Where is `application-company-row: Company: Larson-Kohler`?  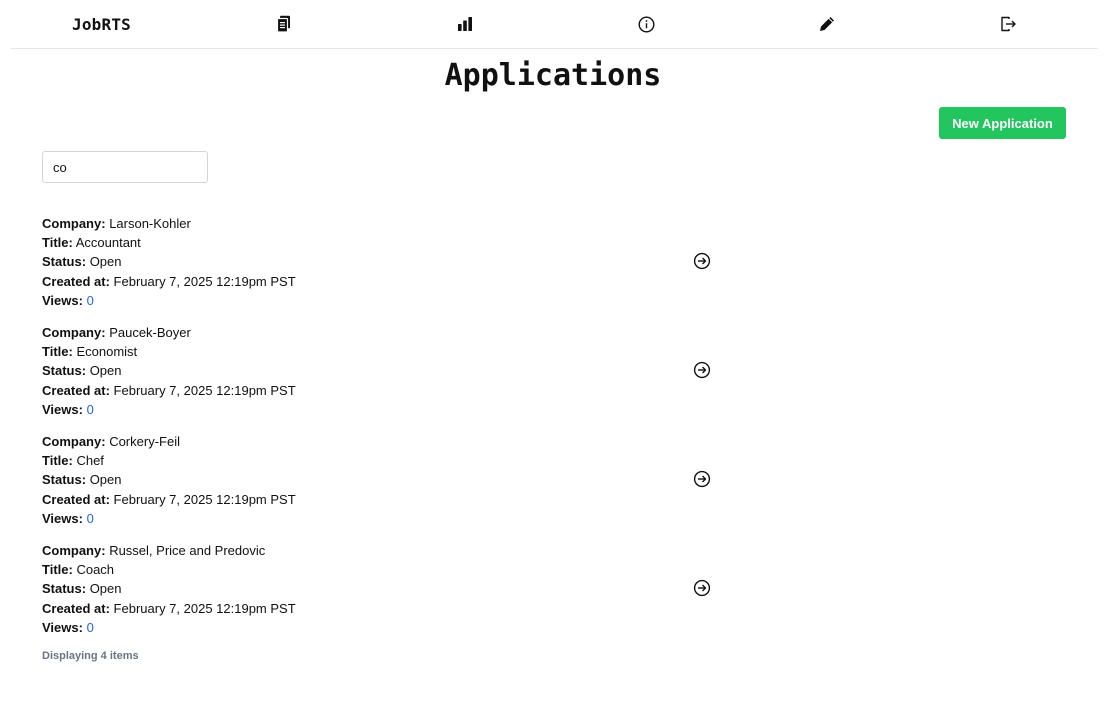 application-company-row: Company: Larson-Kohler is located at coordinates (382, 223).